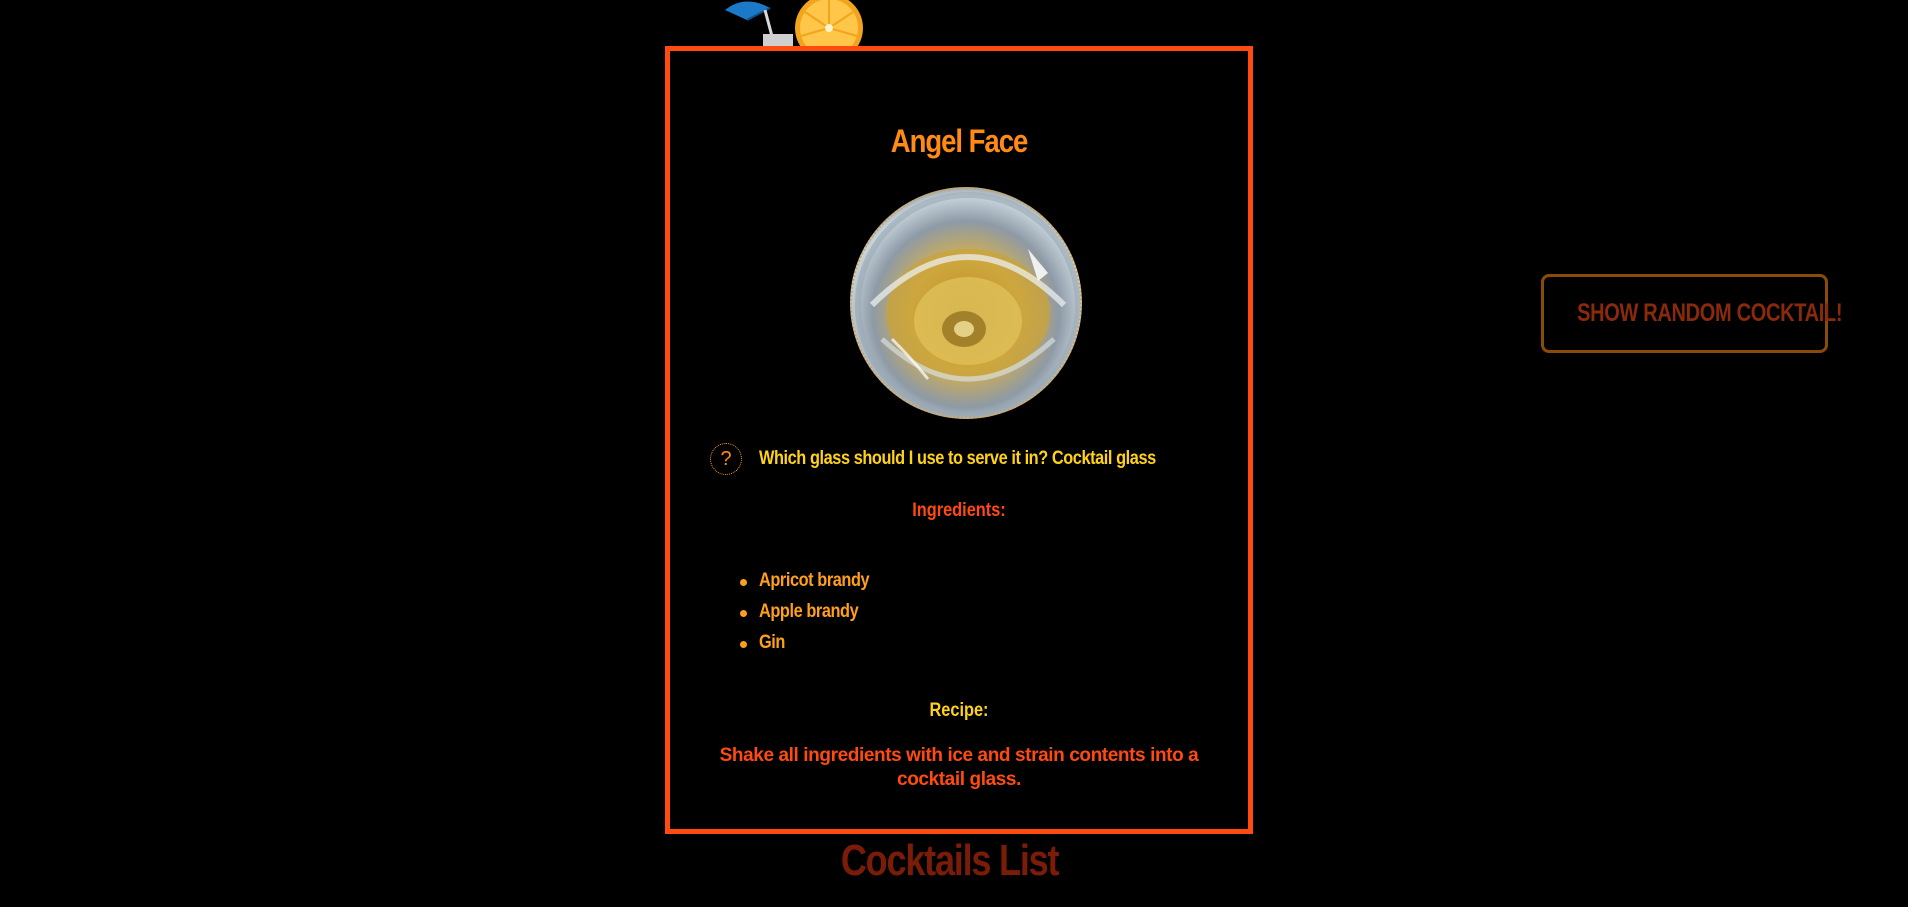 The height and width of the screenshot is (907, 1908). Describe the element at coordinates (726, 459) in the screenshot. I see `question-mark-icon: ?` at that location.